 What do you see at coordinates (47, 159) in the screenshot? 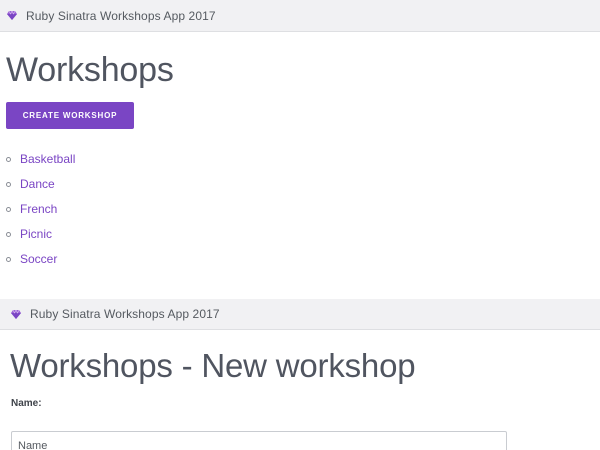
I see `workshop-link: Basketball` at bounding box center [47, 159].